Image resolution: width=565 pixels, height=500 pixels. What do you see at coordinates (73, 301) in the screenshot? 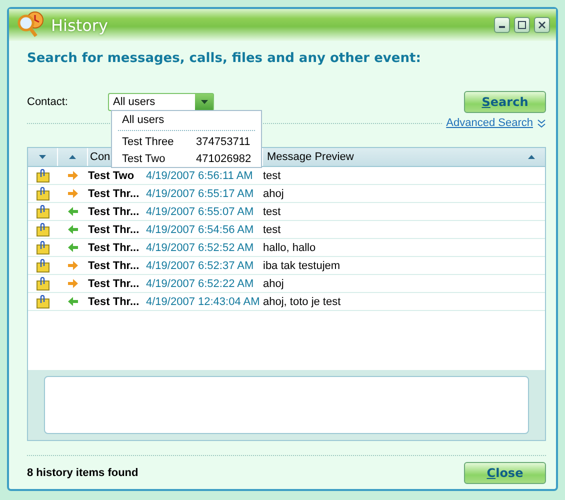
I see `left-arrow-icon` at bounding box center [73, 301].